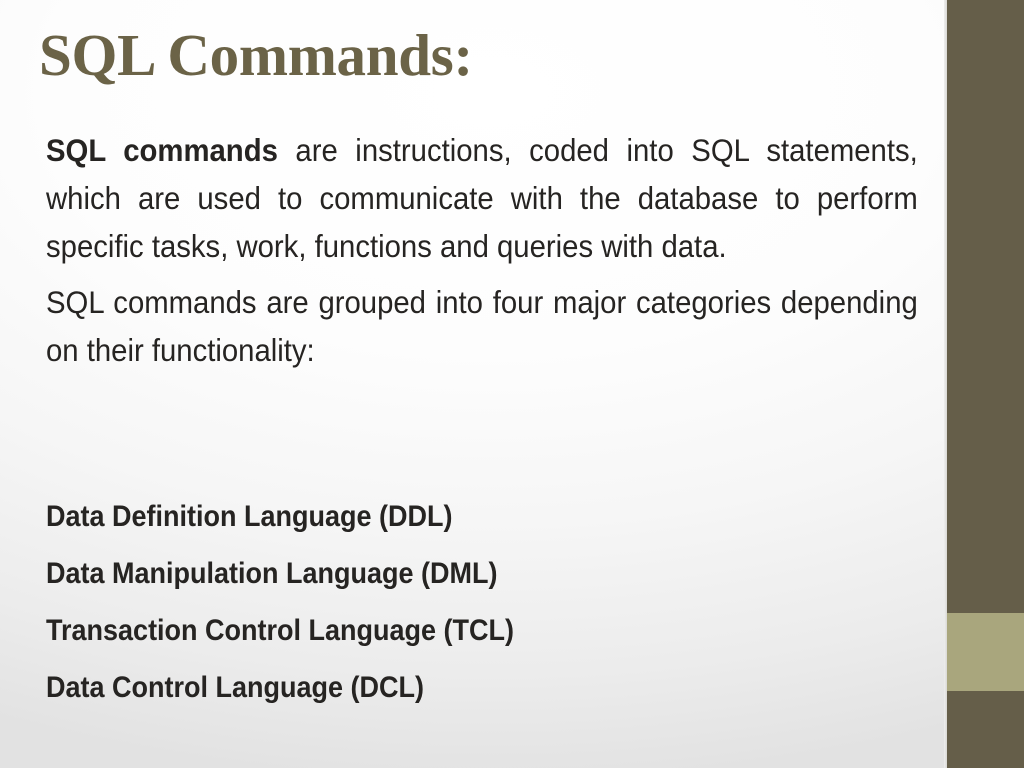  What do you see at coordinates (272, 573) in the screenshot?
I see `list-item: Data Manipulation Language (DML)` at bounding box center [272, 573].